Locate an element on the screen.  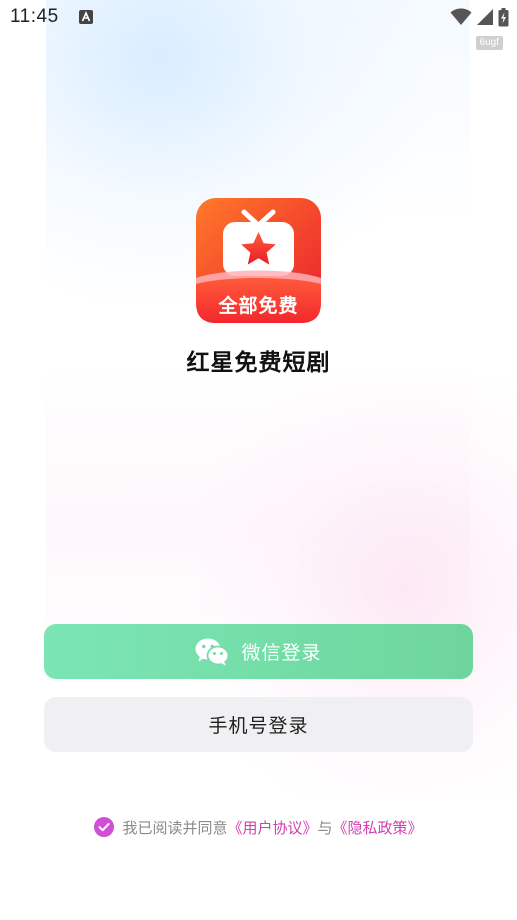
agreement-checkbox is located at coordinates (104, 827).